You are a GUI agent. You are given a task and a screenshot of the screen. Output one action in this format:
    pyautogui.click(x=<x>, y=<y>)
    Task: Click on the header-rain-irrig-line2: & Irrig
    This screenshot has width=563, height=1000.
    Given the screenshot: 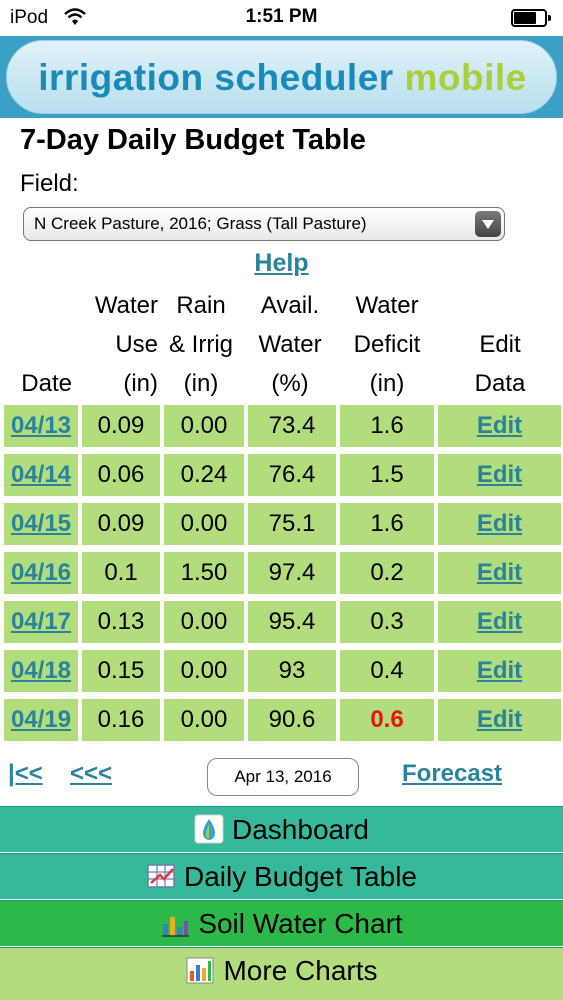 What is the action you would take?
    pyautogui.click(x=200, y=344)
    